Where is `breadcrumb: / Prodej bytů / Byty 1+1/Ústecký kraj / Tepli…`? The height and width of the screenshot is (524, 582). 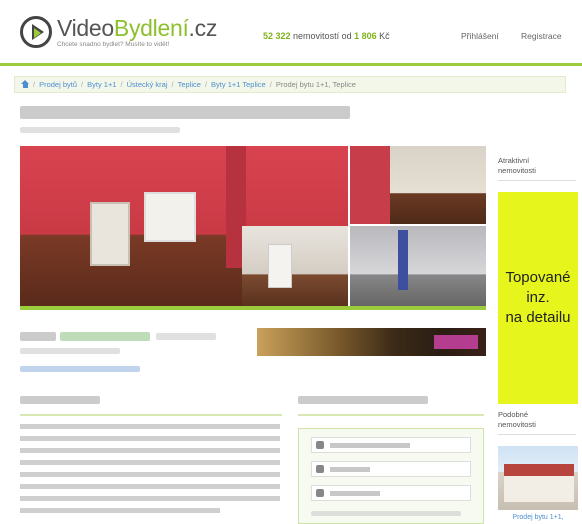
breadcrumb: / Prodej bytů / Byty 1+1/Ústecký kraj / Tepli… is located at coordinates (290, 84).